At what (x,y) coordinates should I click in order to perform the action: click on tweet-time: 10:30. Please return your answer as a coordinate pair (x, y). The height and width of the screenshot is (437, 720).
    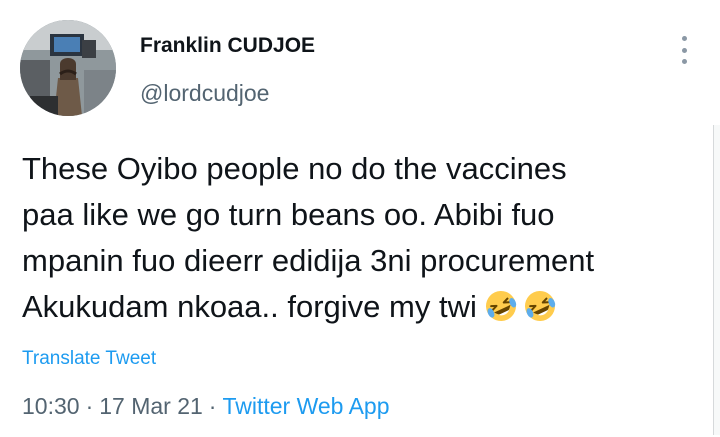
    Looking at the image, I should click on (51, 406).